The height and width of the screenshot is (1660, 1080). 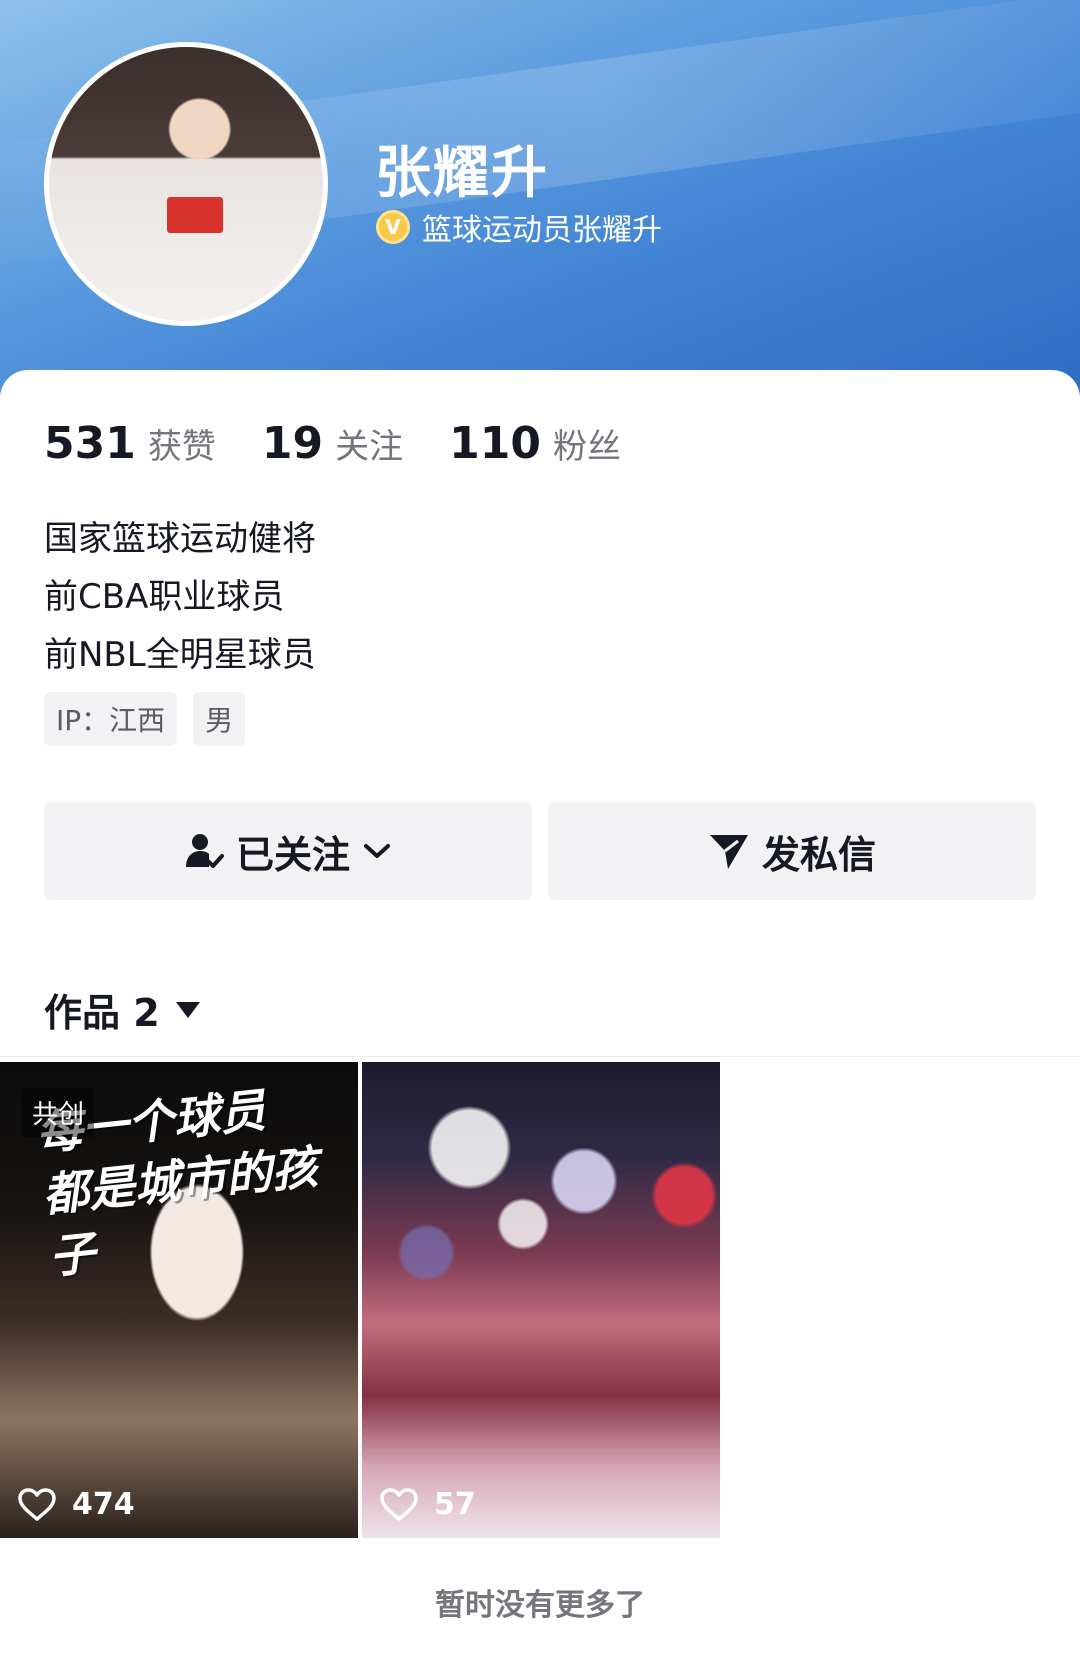 What do you see at coordinates (195, 215) in the screenshot?
I see `avatar-shirt-logo` at bounding box center [195, 215].